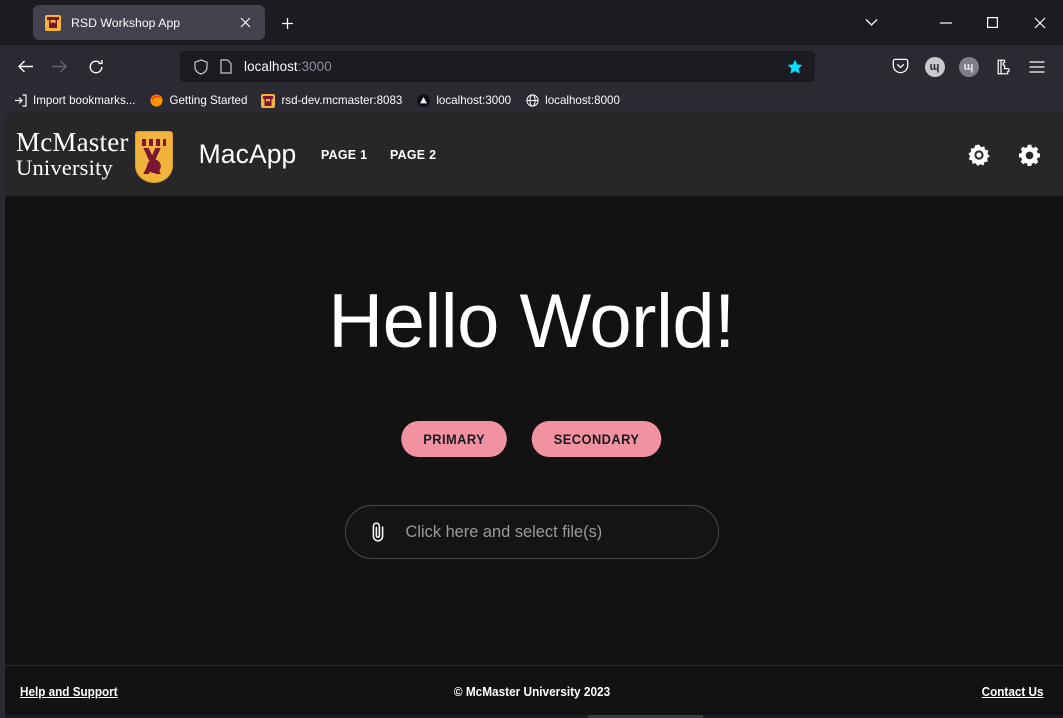 The height and width of the screenshot is (718, 1063). I want to click on bookmark-label: Getting Started, so click(208, 100).